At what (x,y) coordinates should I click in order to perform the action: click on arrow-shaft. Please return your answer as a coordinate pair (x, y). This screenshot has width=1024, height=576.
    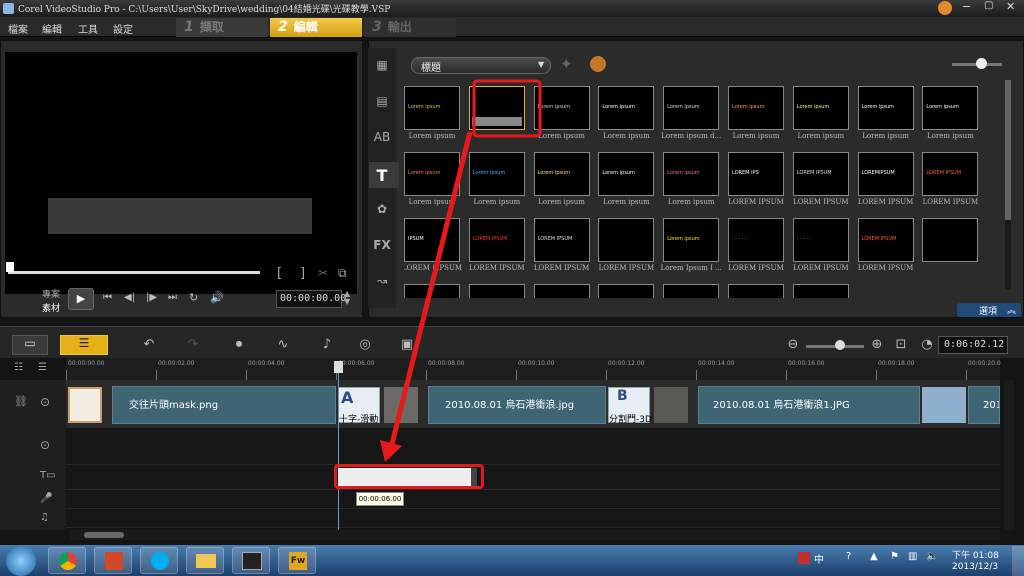
    Looking at the image, I should click on (431, 288).